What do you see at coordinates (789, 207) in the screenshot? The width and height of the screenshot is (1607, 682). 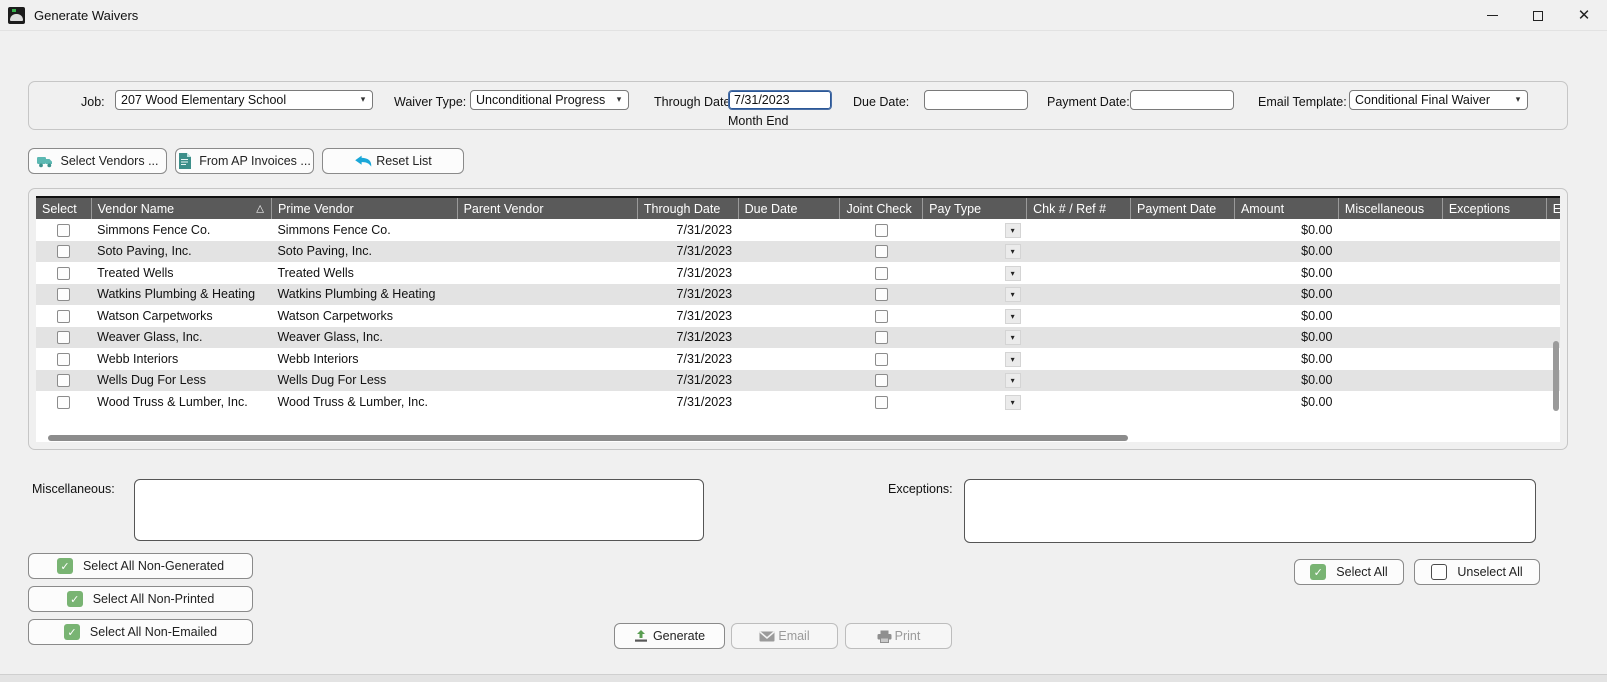 I see `col-due-date: Due Date` at bounding box center [789, 207].